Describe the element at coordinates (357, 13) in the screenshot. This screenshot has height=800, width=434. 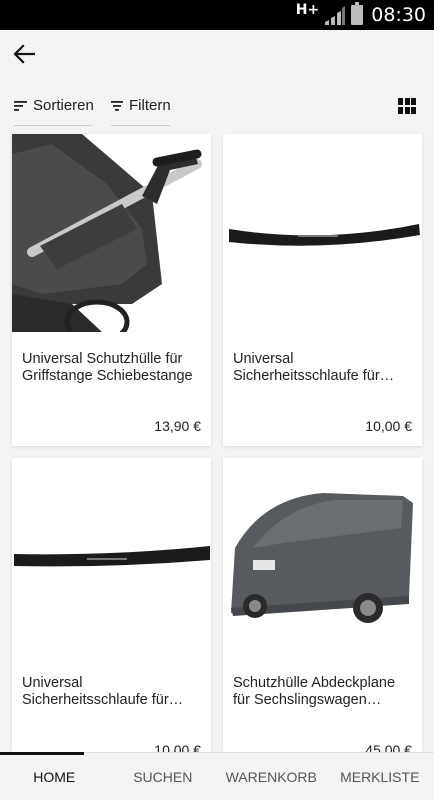
I see `battery-icon` at that location.